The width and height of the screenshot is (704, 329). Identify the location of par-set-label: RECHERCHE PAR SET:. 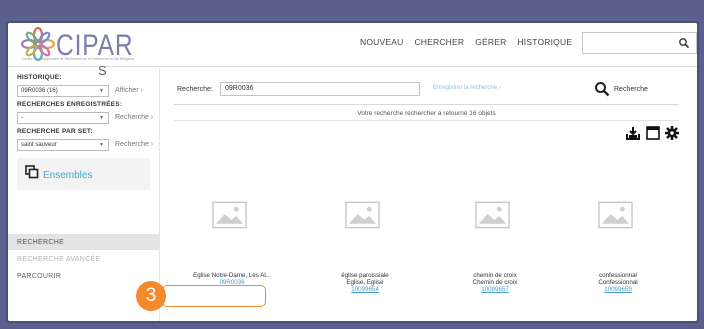
(55, 131).